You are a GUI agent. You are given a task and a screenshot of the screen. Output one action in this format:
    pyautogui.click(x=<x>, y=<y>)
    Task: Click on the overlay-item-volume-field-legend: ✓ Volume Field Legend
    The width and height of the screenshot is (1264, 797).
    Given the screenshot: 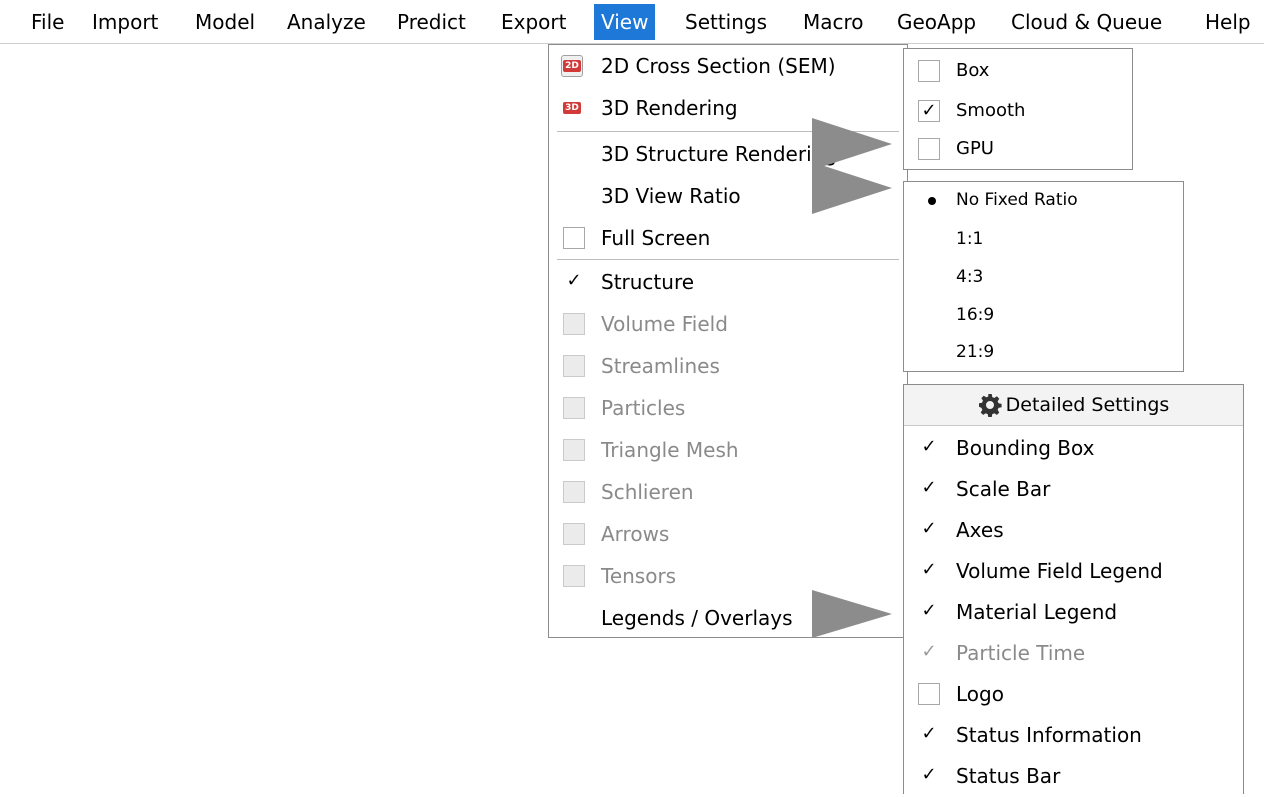 What is the action you would take?
    pyautogui.click(x=1073, y=571)
    